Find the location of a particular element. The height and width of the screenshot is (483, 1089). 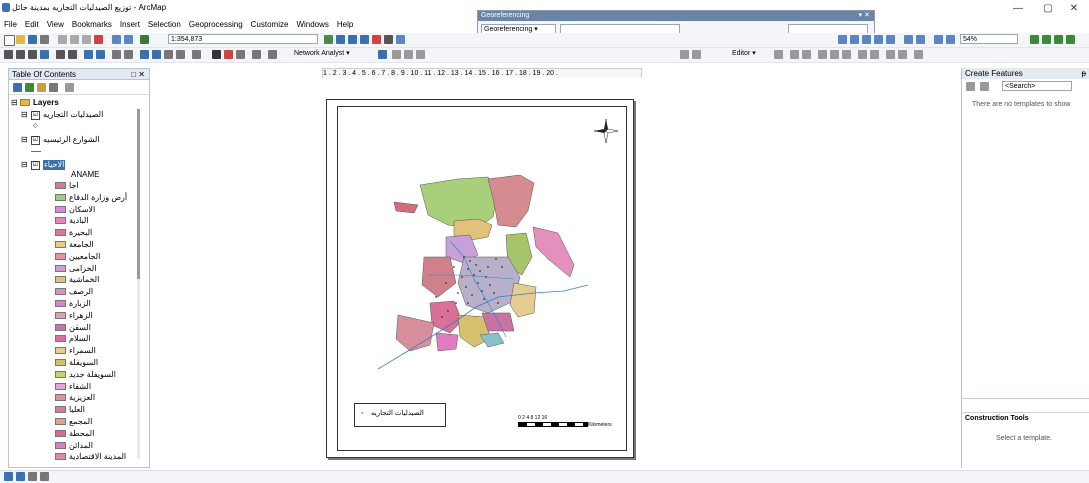

search-window-icon is located at coordinates (364, 39).